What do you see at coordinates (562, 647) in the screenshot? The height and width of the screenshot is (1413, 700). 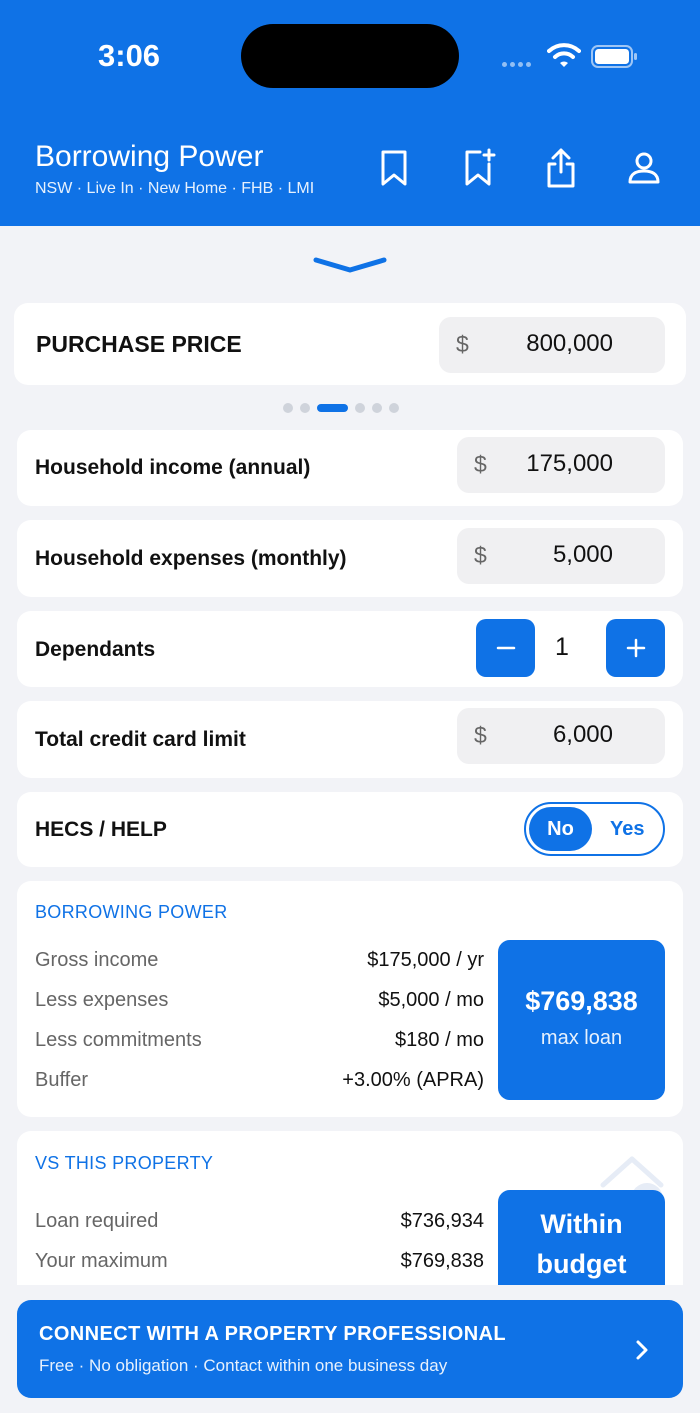 I see `dependants-value: 1` at bounding box center [562, 647].